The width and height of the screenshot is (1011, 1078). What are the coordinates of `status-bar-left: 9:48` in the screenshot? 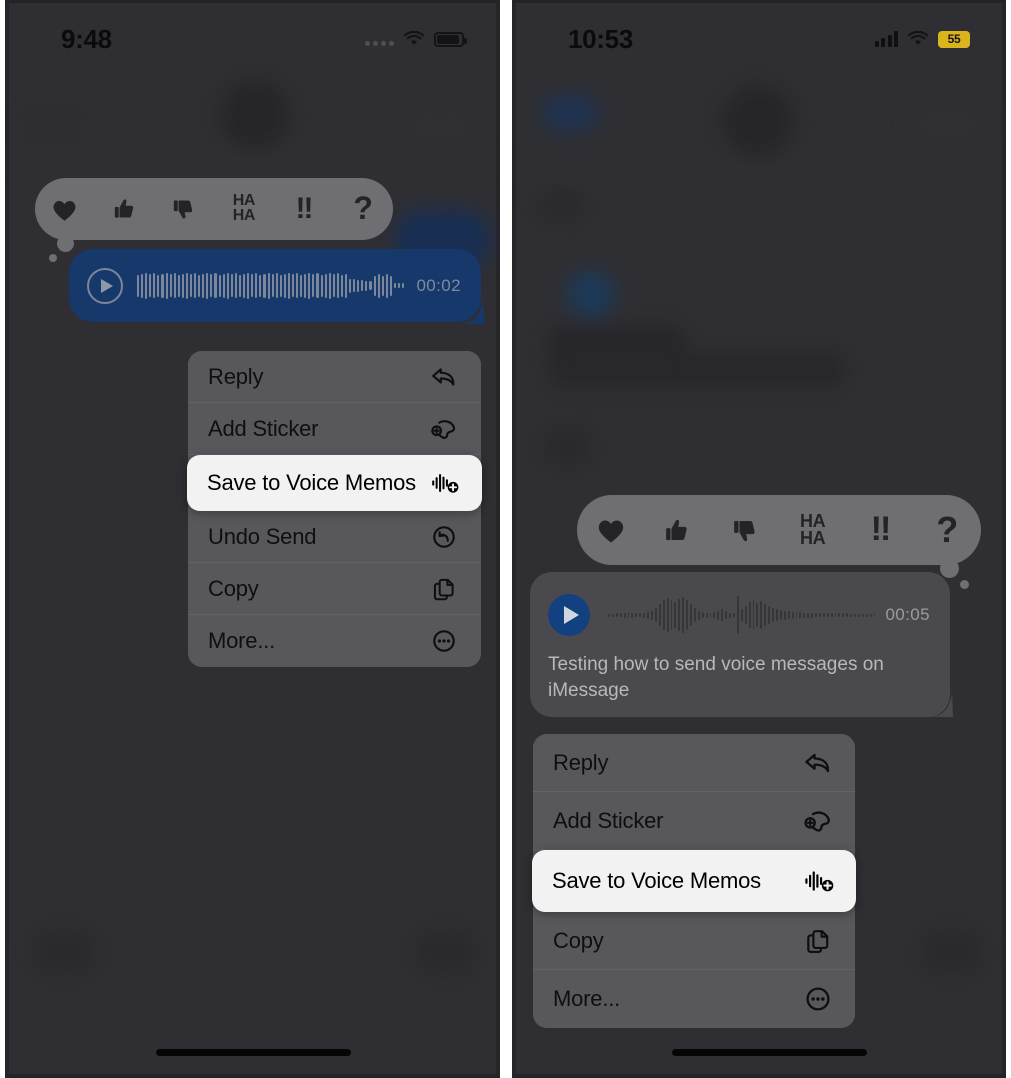 It's located at (252, 31).